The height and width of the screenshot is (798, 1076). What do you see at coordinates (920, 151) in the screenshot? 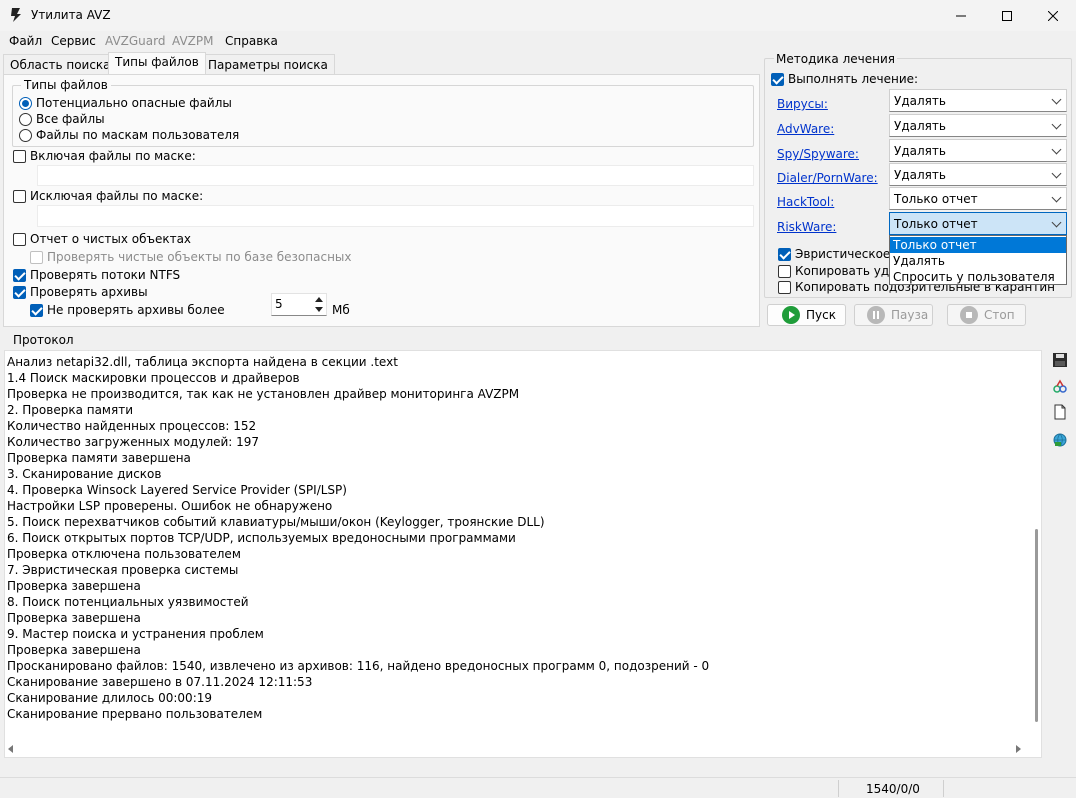
I see `combo-value: Удалять` at bounding box center [920, 151].